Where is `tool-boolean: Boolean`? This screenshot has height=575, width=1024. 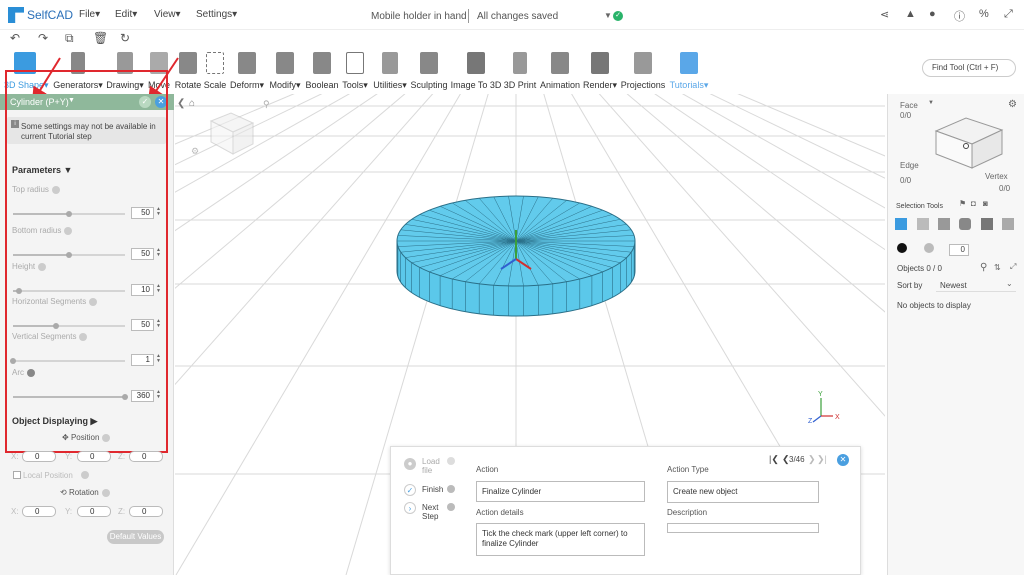 tool-boolean: Boolean is located at coordinates (322, 71).